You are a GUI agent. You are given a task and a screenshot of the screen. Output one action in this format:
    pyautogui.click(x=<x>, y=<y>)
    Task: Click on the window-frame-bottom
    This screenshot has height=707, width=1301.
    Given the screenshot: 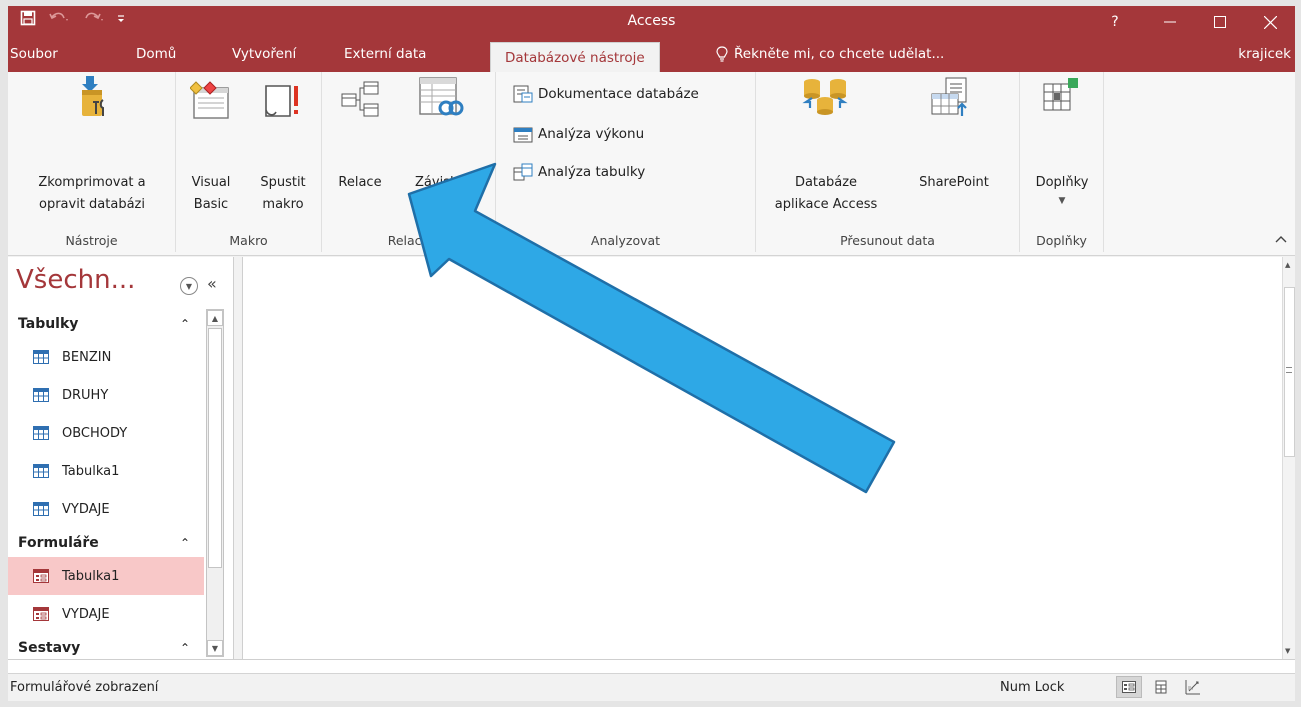 What is the action you would take?
    pyautogui.click(x=650, y=704)
    